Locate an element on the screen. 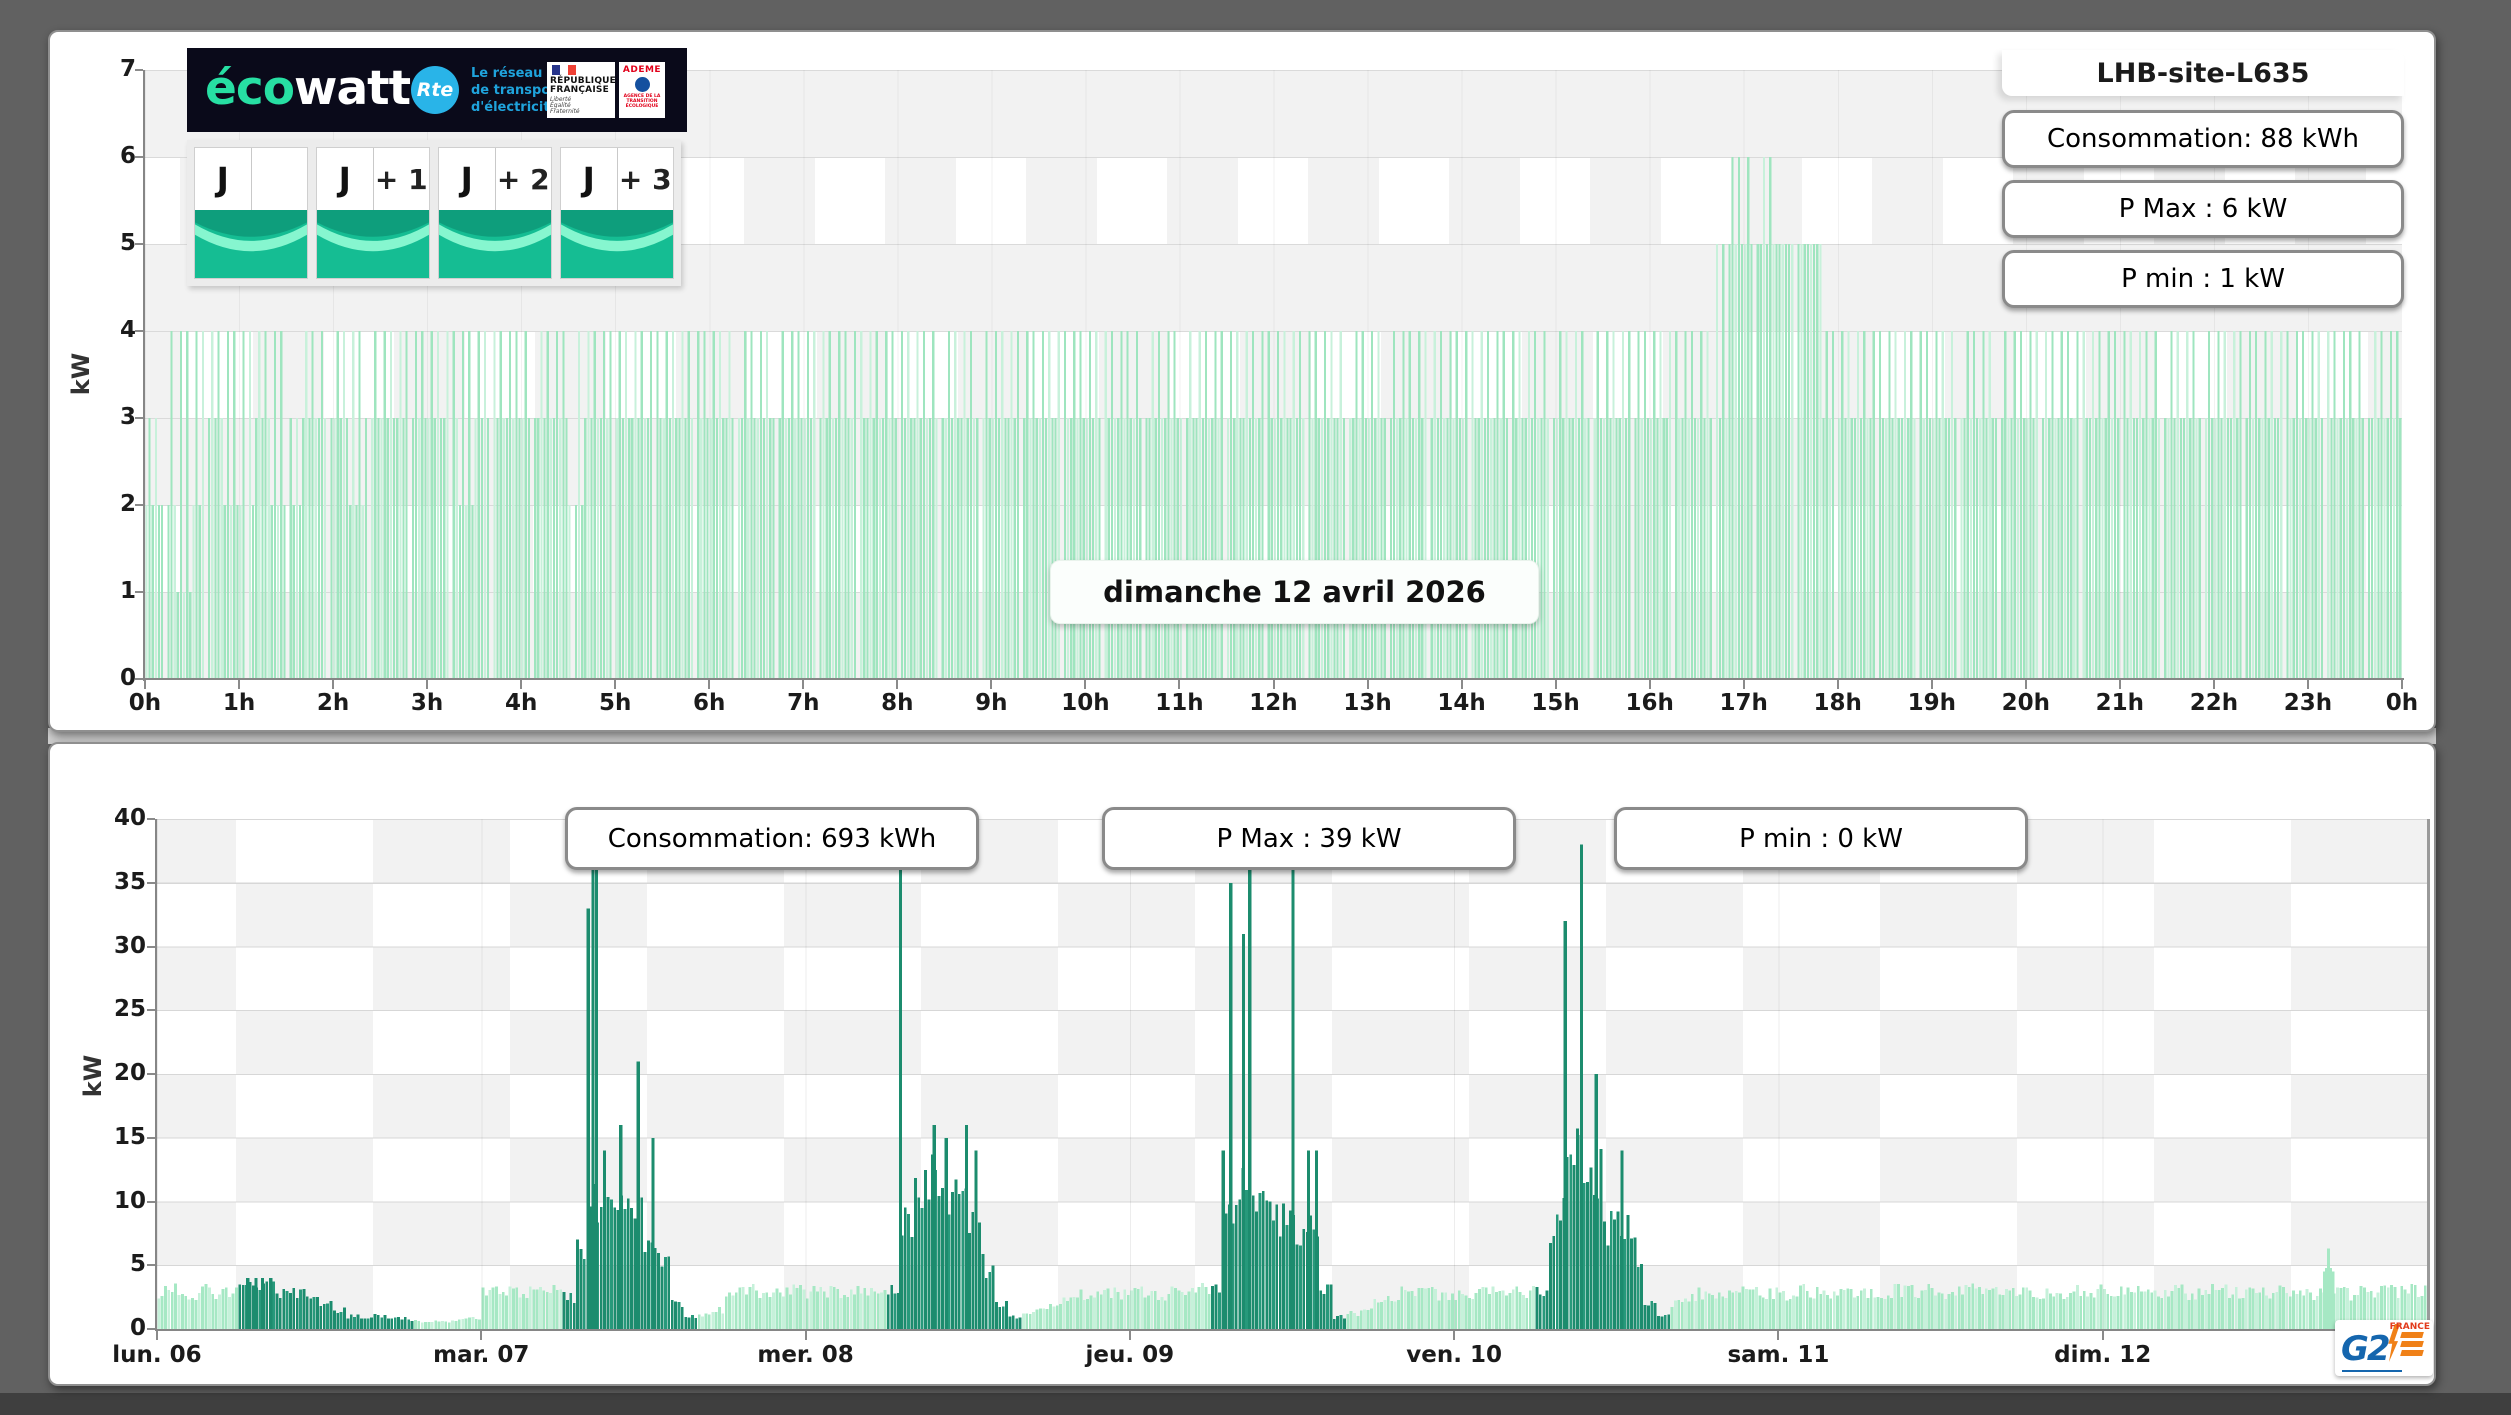 The width and height of the screenshot is (2511, 1415). y-tick-label: 15 is located at coordinates (129, 1136).